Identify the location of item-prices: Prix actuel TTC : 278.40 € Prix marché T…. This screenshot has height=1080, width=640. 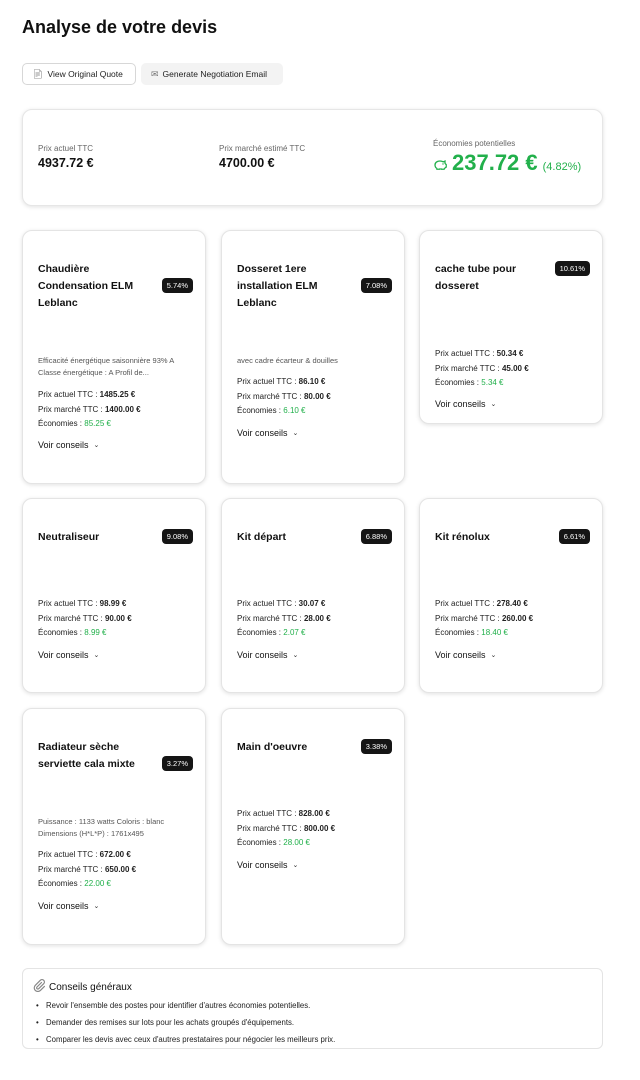
(484, 619).